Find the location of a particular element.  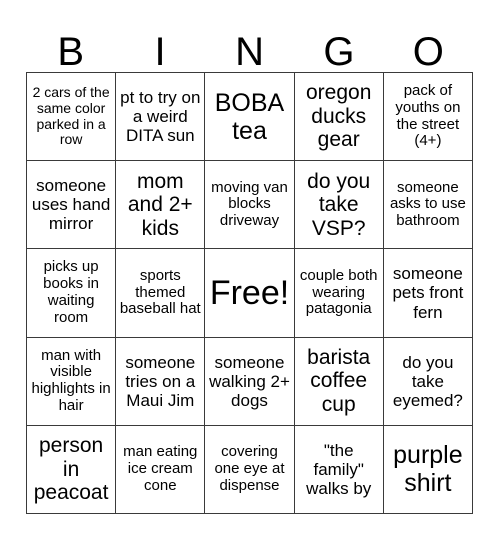

bingo-cell-label: someone tries on a Maui Jim is located at coordinates (160, 381).